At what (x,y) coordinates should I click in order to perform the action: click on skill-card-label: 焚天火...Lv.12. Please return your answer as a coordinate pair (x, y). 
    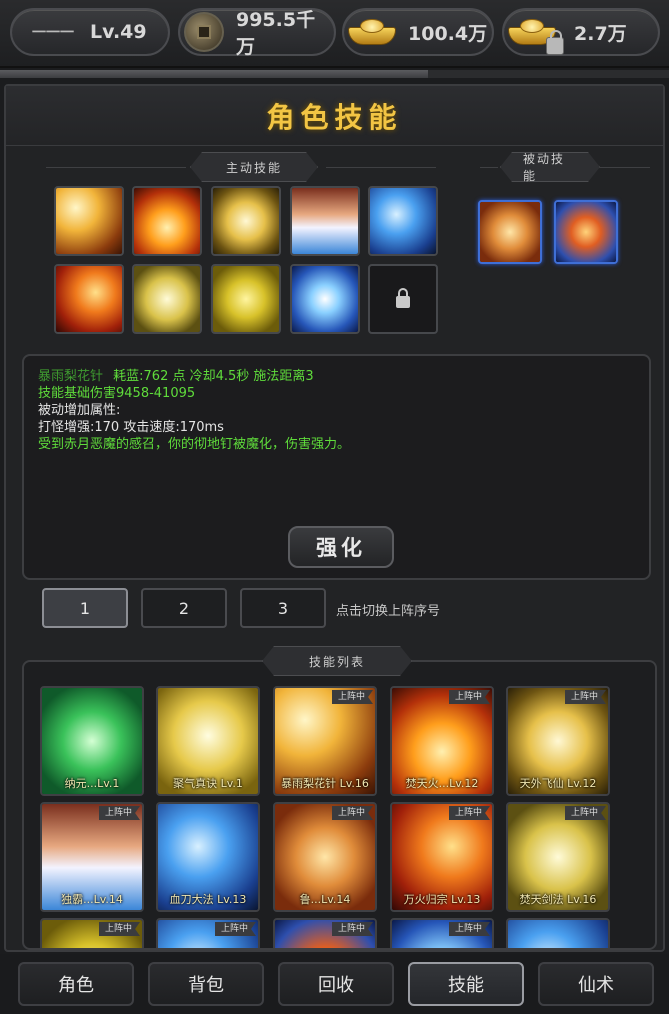
    Looking at the image, I should click on (442, 783).